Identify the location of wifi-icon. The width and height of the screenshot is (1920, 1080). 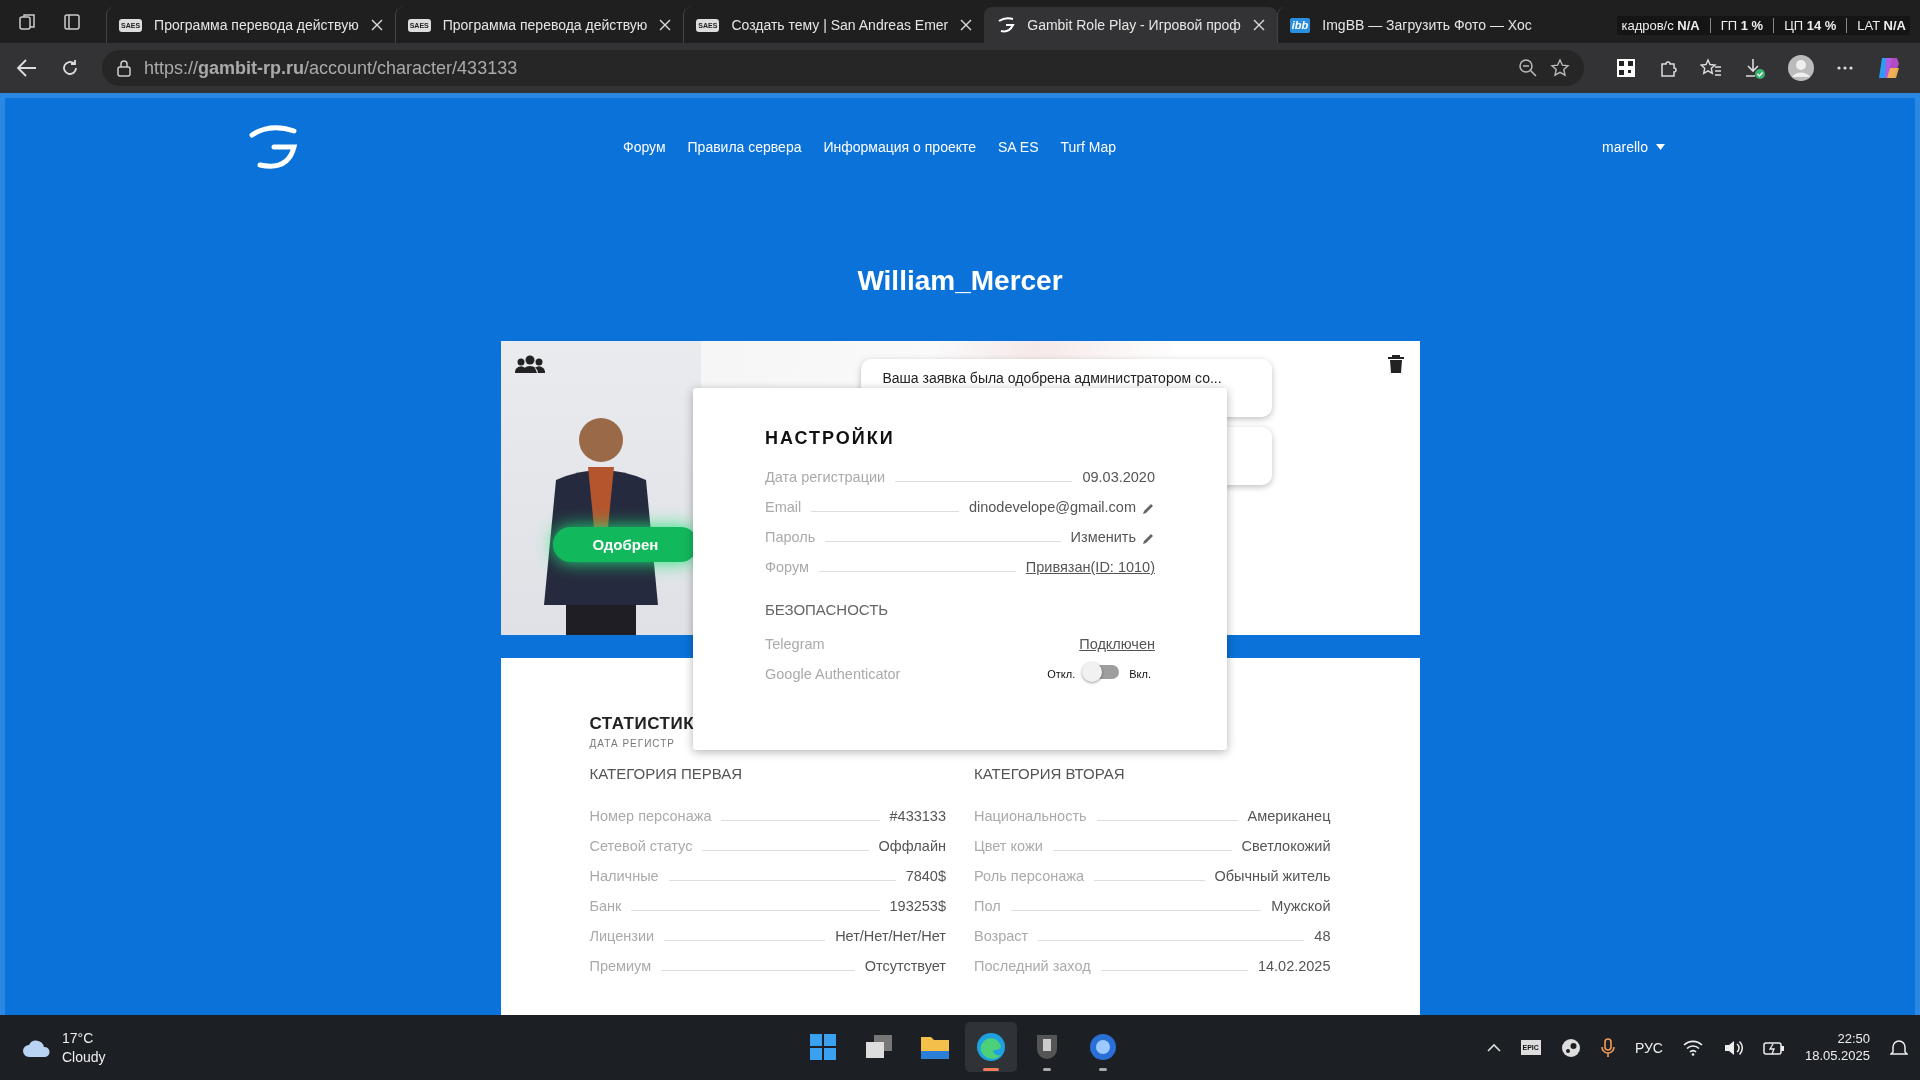
(1692, 1047).